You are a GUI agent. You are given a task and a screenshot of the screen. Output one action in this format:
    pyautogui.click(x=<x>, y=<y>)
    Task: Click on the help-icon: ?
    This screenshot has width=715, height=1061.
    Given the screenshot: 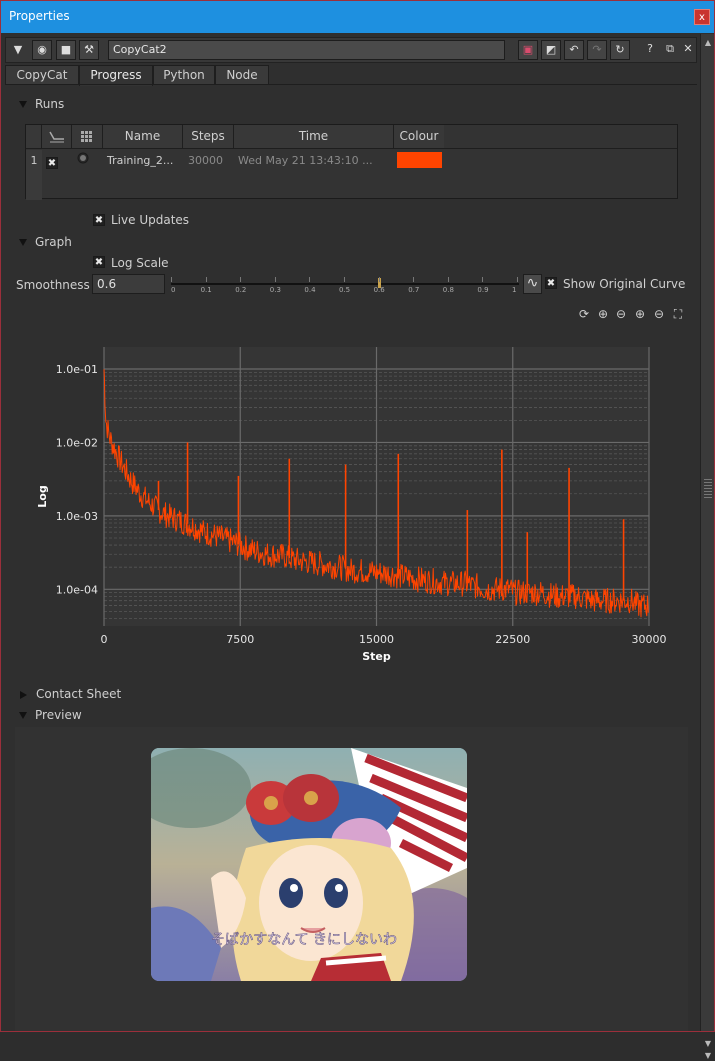 What is the action you would take?
    pyautogui.click(x=650, y=50)
    